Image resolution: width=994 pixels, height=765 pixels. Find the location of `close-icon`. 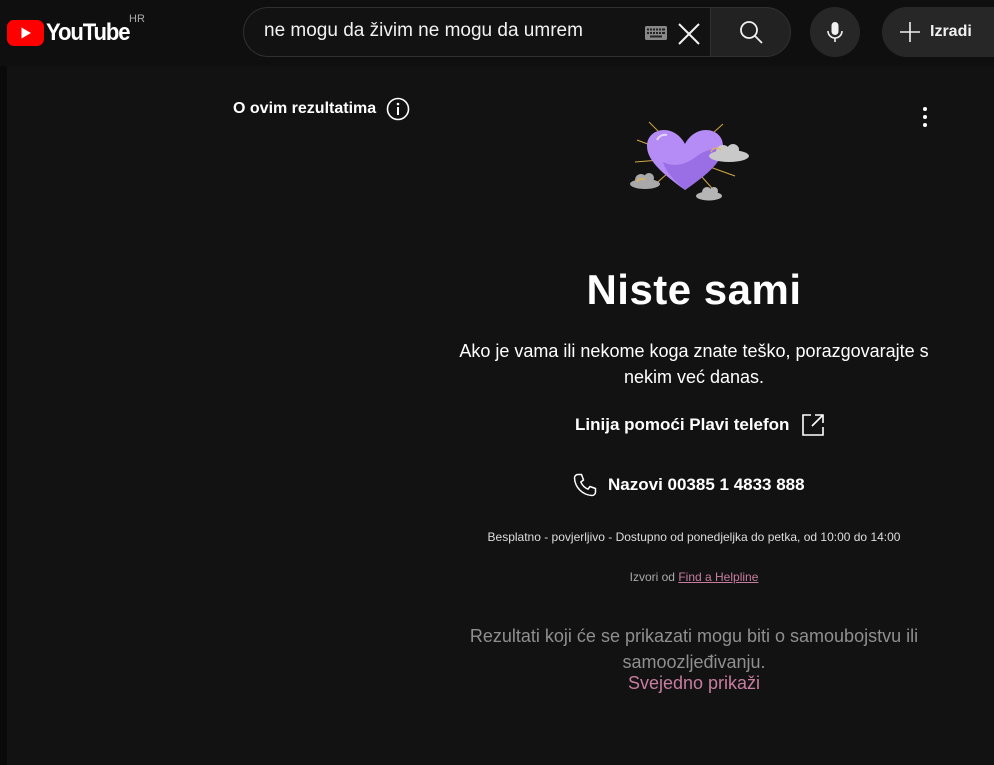

close-icon is located at coordinates (689, 34).